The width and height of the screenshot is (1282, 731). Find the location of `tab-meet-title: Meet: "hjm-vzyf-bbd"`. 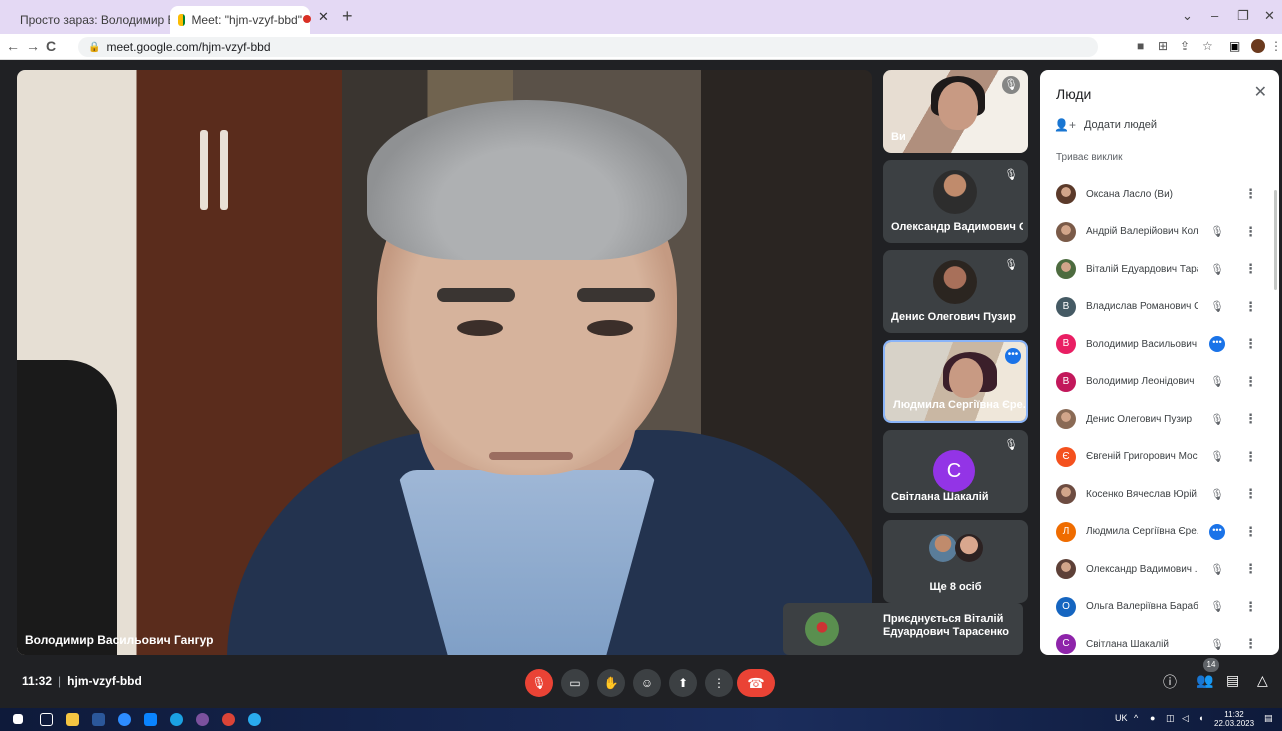

tab-meet-title: Meet: "hjm-vzyf-bbd" is located at coordinates (246, 20).